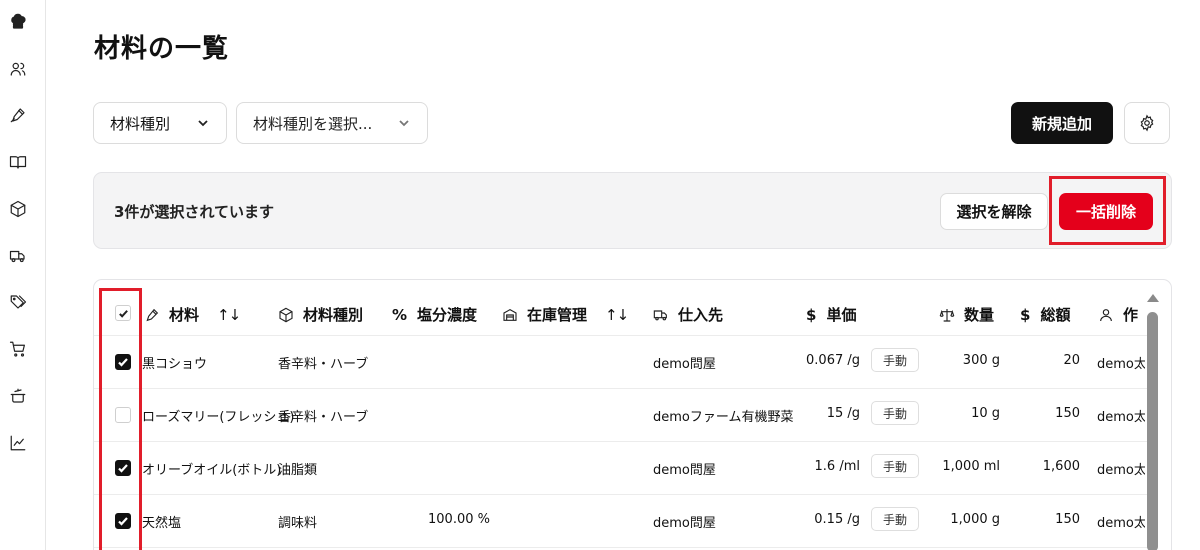 The image size is (1200, 550). What do you see at coordinates (701, 315) in the screenshot?
I see `col-supplier-label: 仕入先` at bounding box center [701, 315].